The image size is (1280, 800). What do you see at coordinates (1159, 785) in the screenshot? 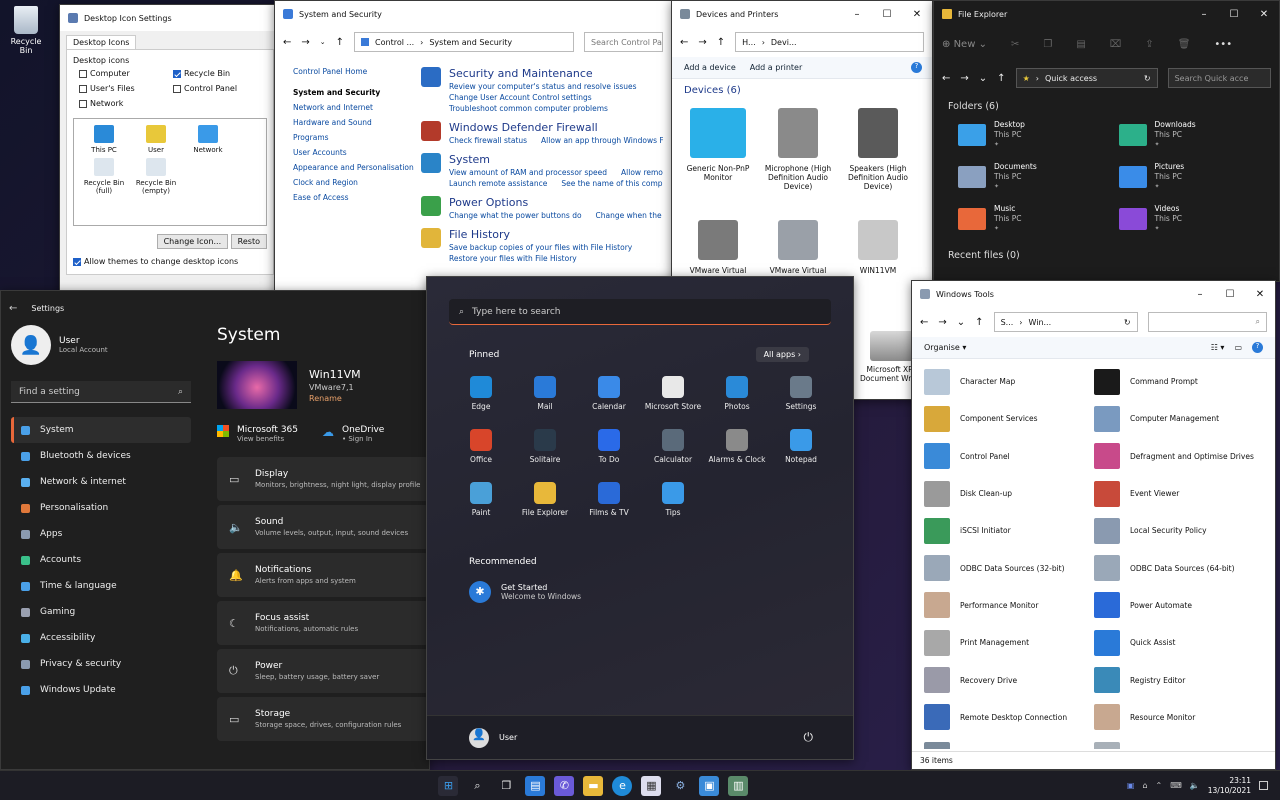
I see `chevron-up-icon: ⌃` at bounding box center [1159, 785].